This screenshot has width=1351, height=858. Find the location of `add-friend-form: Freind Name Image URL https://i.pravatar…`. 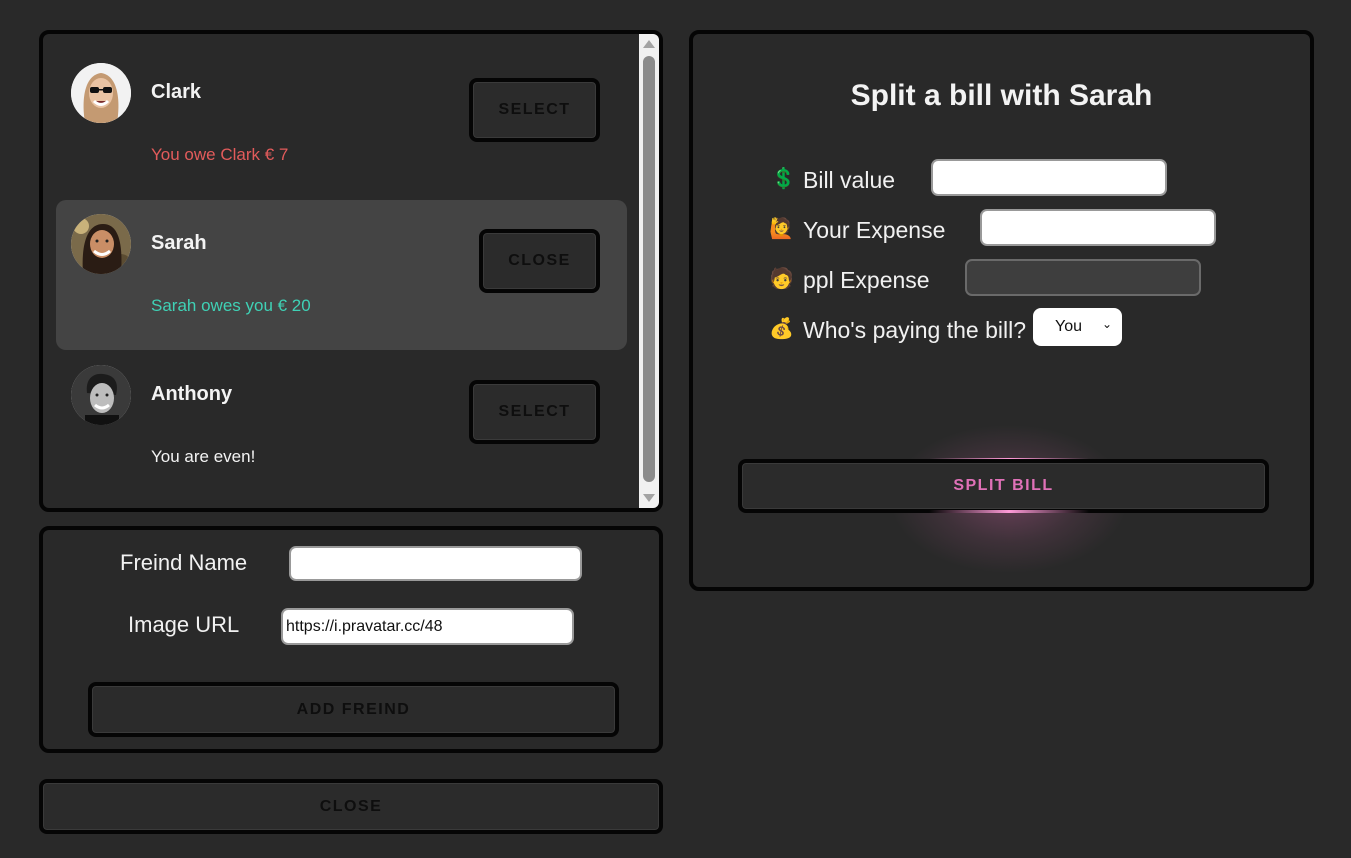

add-friend-form: Freind Name Image URL https://i.pravatar… is located at coordinates (351, 639).